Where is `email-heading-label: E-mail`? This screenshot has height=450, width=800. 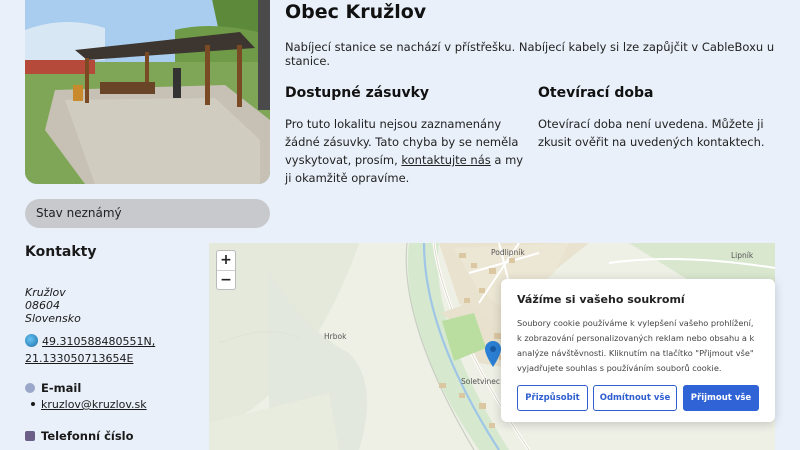 email-heading-label: E-mail is located at coordinates (61, 388).